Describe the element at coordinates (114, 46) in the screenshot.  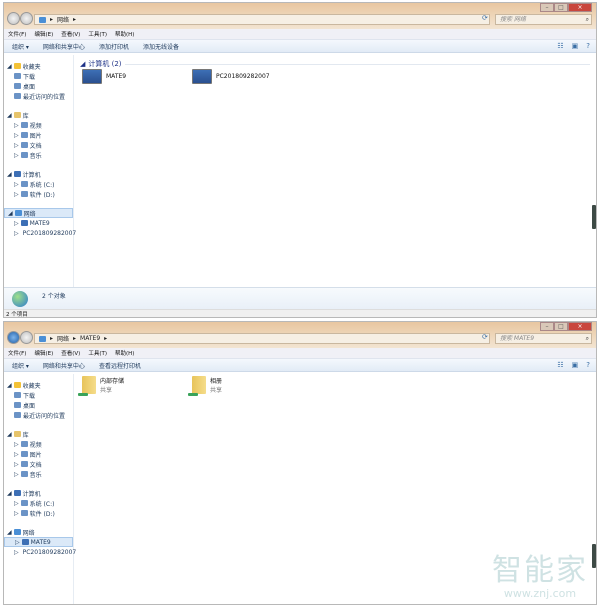
I see `toolbar-button: 添加打印机` at that location.